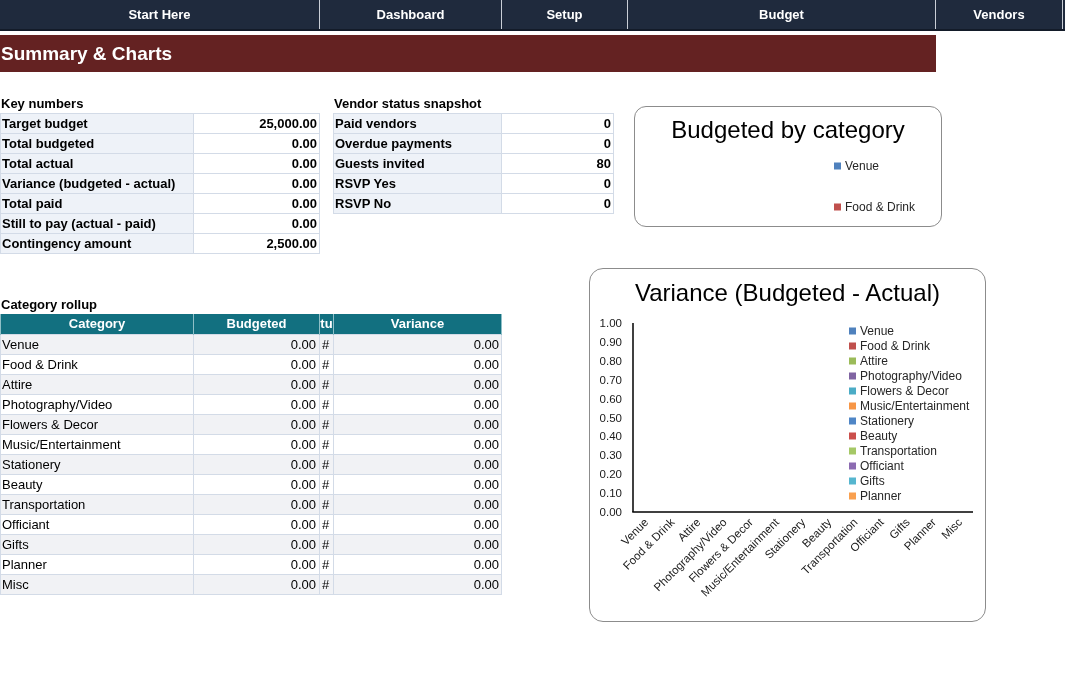 The height and width of the screenshot is (678, 1065). I want to click on page-title: Summary & Charts, so click(87, 53).